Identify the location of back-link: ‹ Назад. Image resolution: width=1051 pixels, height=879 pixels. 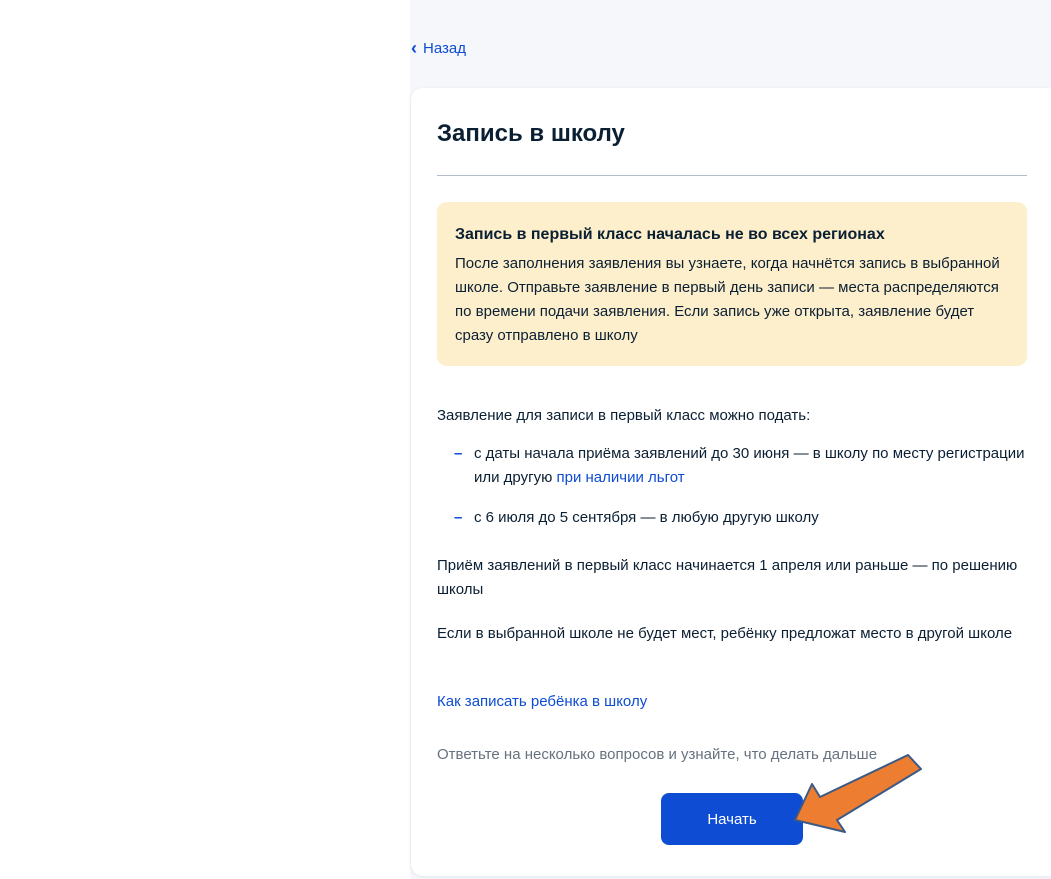
(438, 48).